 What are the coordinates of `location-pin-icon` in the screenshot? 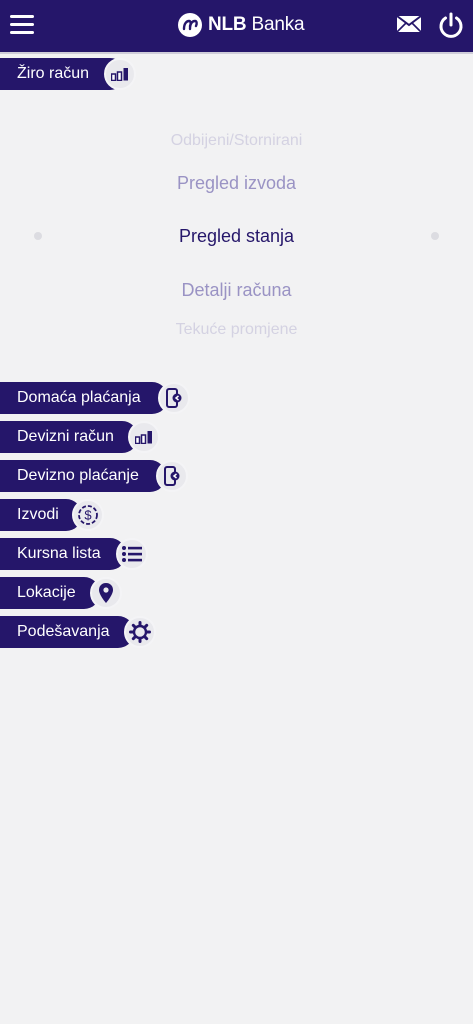 It's located at (106, 593).